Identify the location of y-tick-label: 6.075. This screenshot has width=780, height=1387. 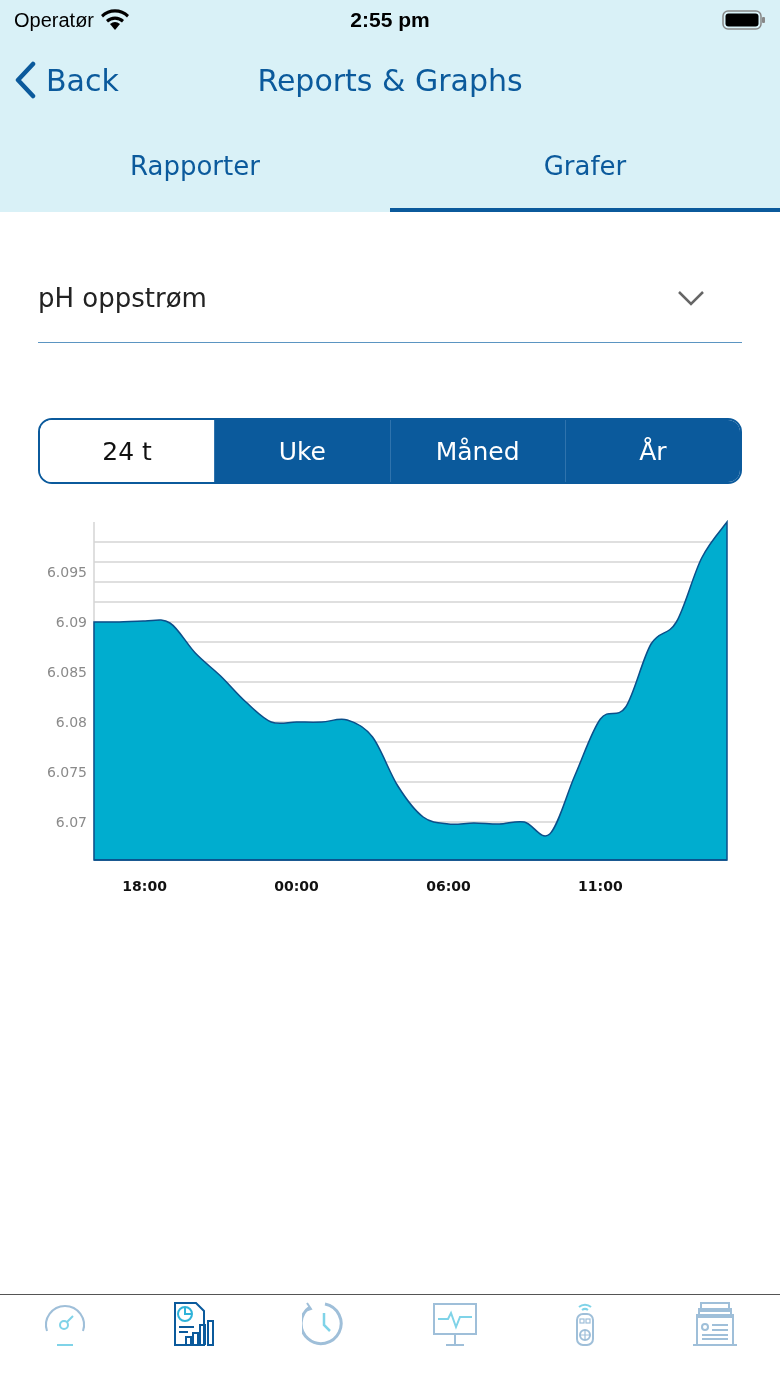
(66, 772).